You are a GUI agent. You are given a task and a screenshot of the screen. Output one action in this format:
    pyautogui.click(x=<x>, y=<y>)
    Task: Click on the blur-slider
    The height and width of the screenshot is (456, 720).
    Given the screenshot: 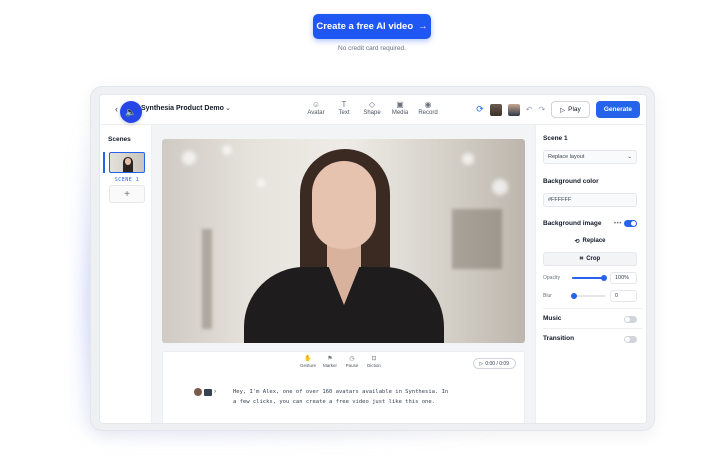 What is the action you would take?
    pyautogui.click(x=589, y=296)
    